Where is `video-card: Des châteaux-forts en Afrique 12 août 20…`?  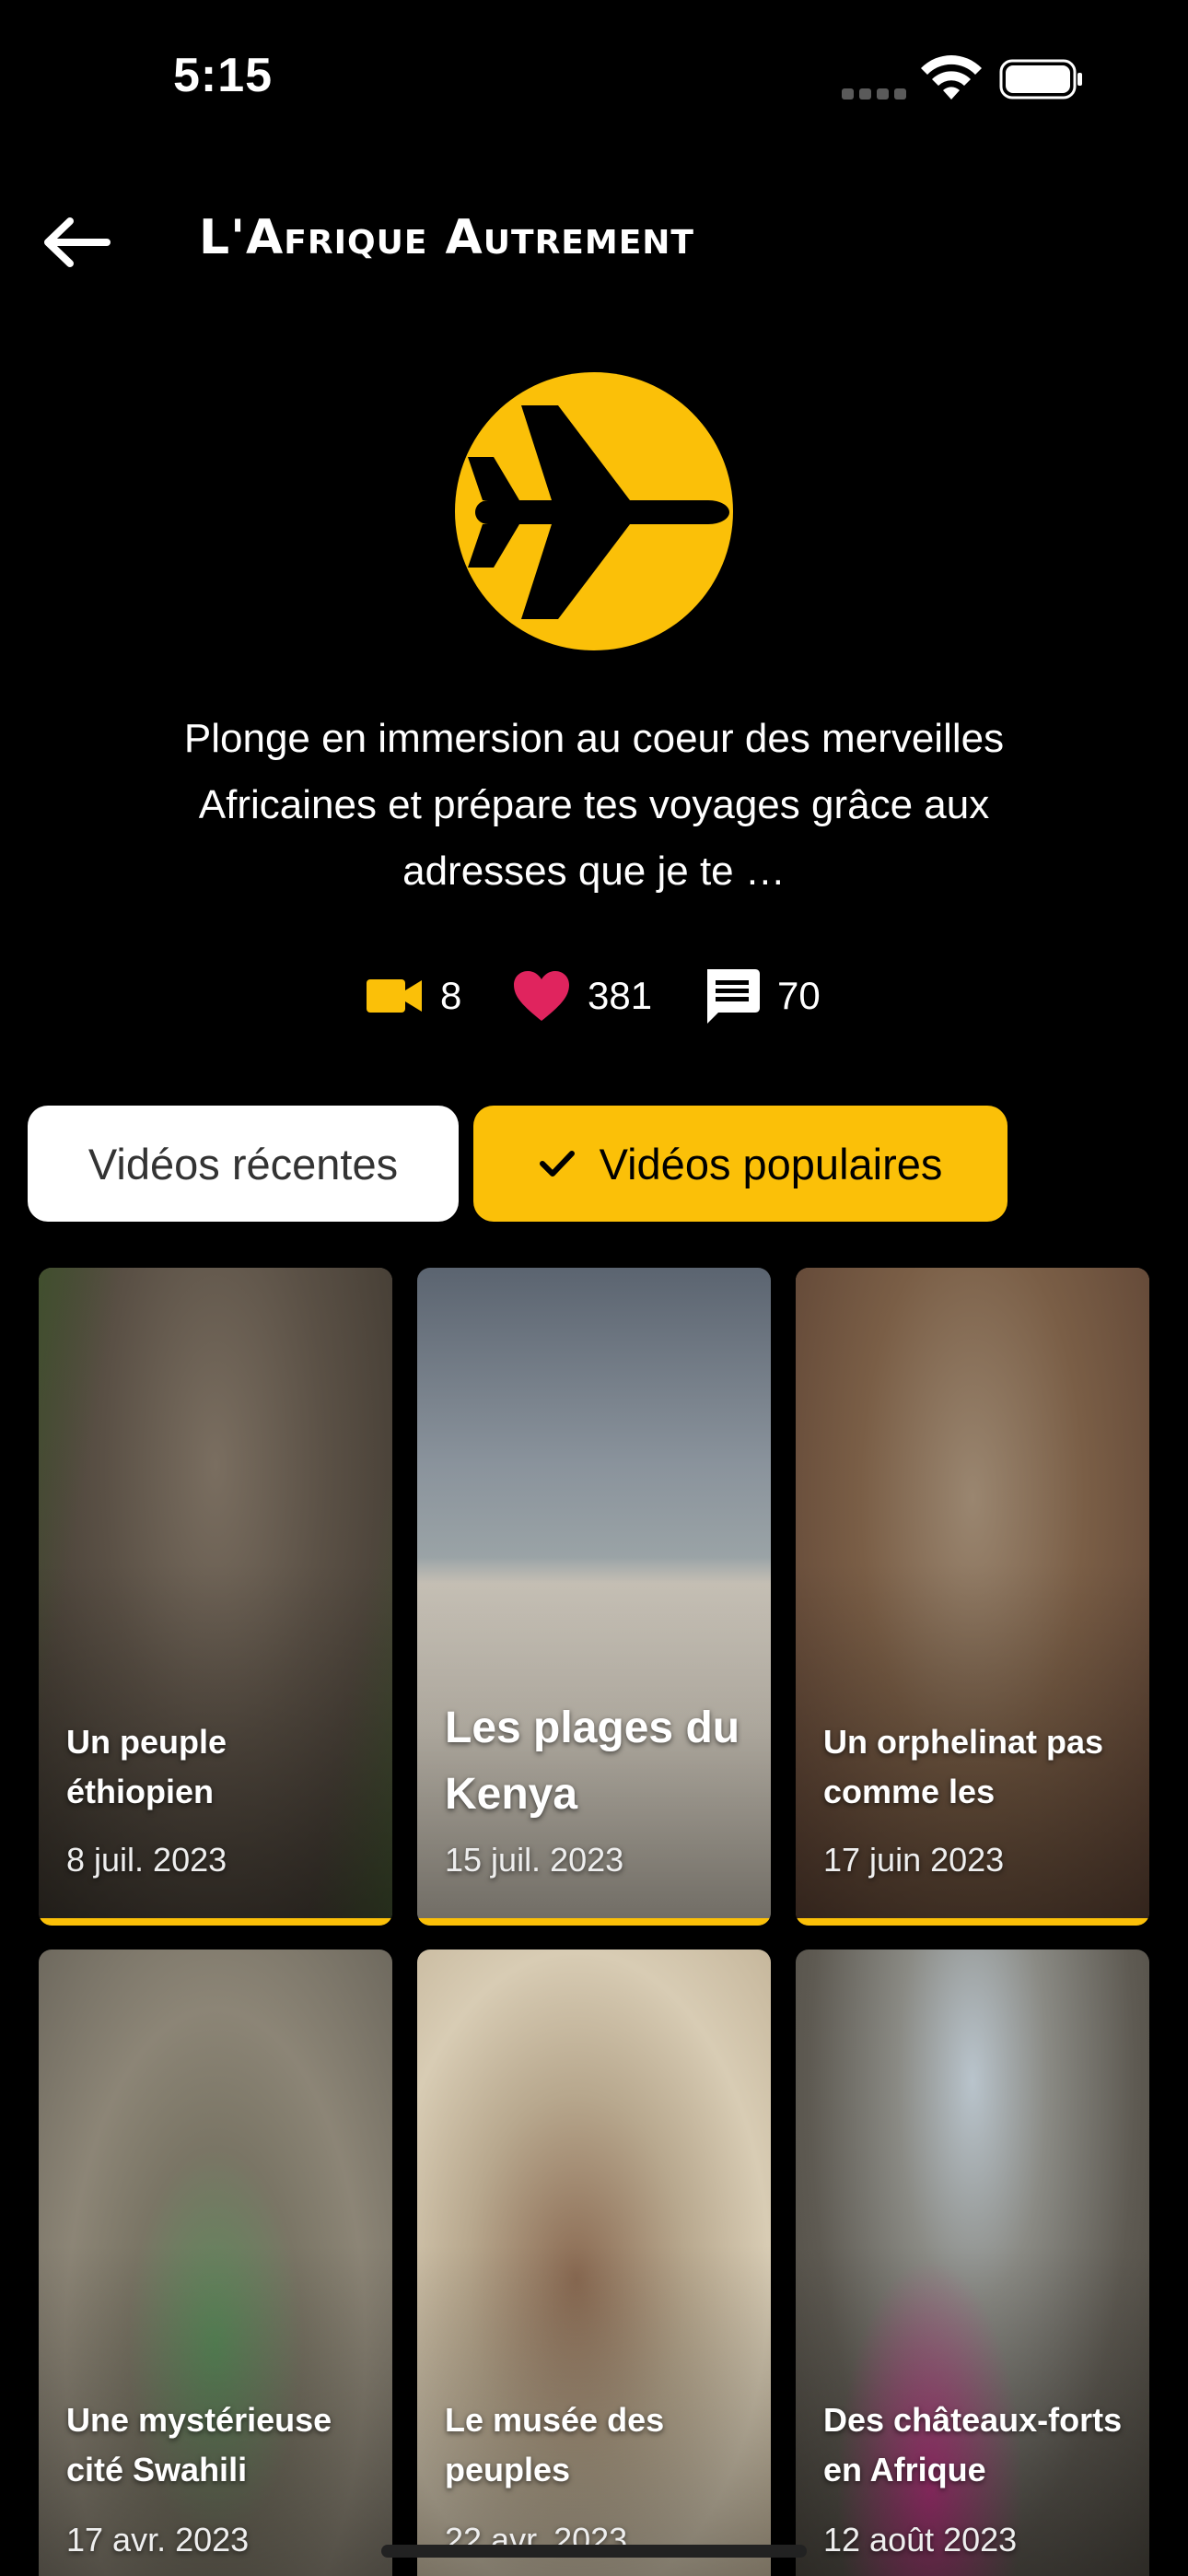
video-card: Des châteaux-forts en Afrique 12 août 20… is located at coordinates (973, 2263).